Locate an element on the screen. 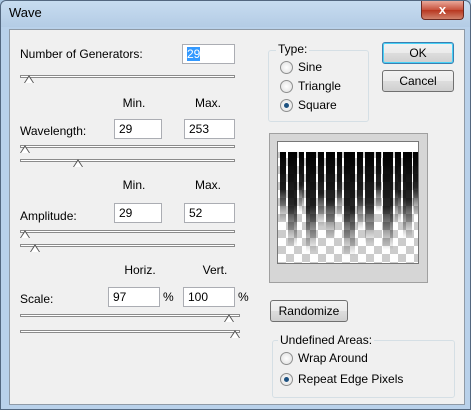  wavelength-min-thumb is located at coordinates (25, 149).